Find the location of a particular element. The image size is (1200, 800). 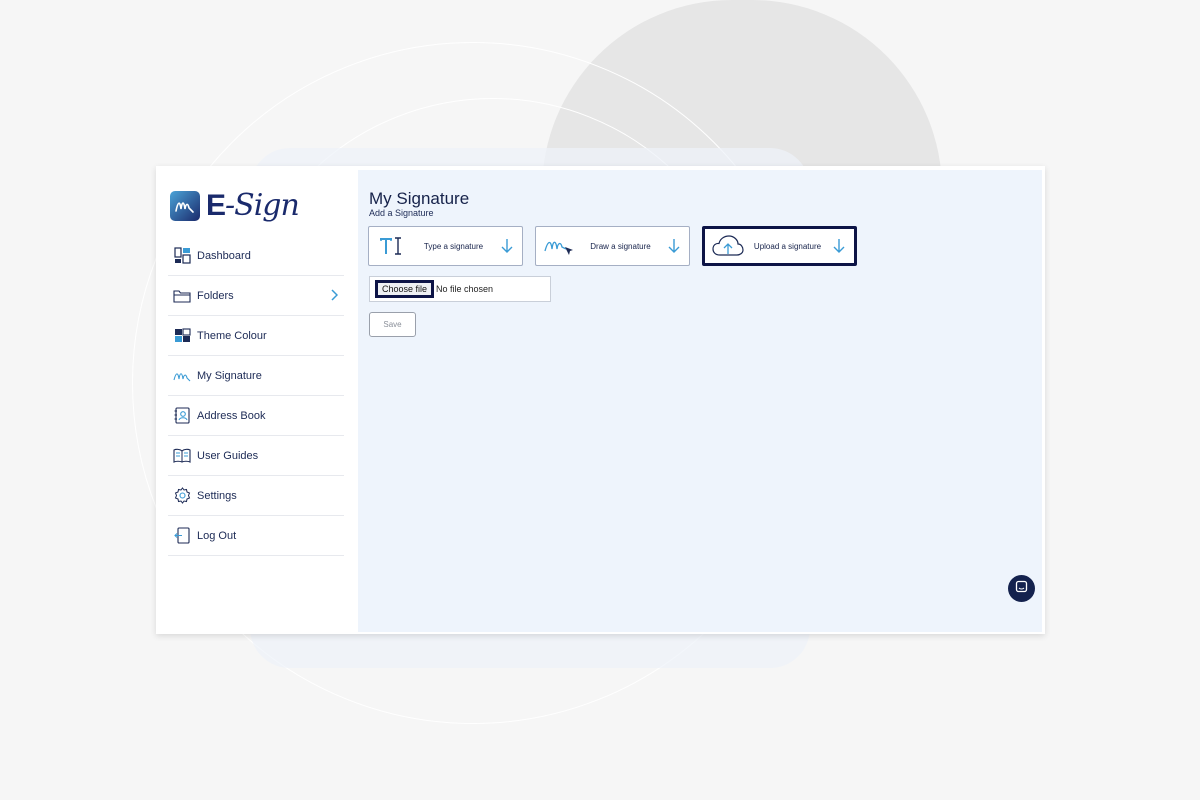

sidebar-item-log-out: Log Out is located at coordinates (256, 536).